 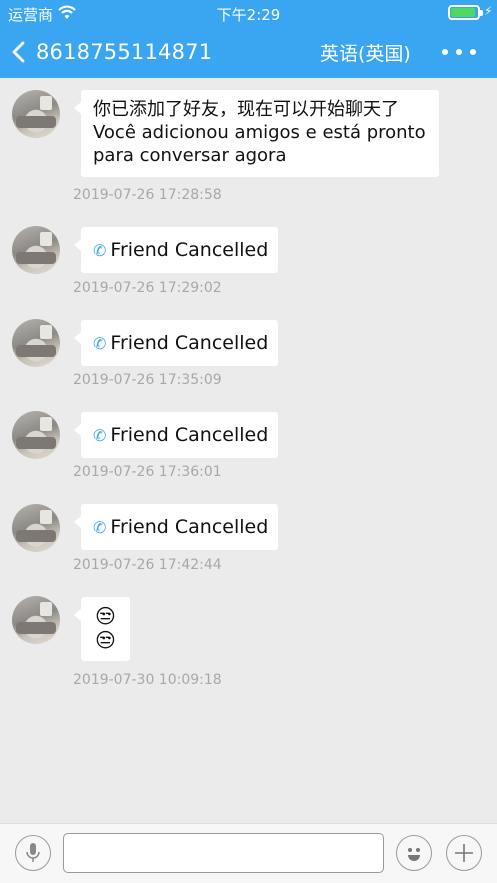 I want to click on emoji-button, so click(x=414, y=853).